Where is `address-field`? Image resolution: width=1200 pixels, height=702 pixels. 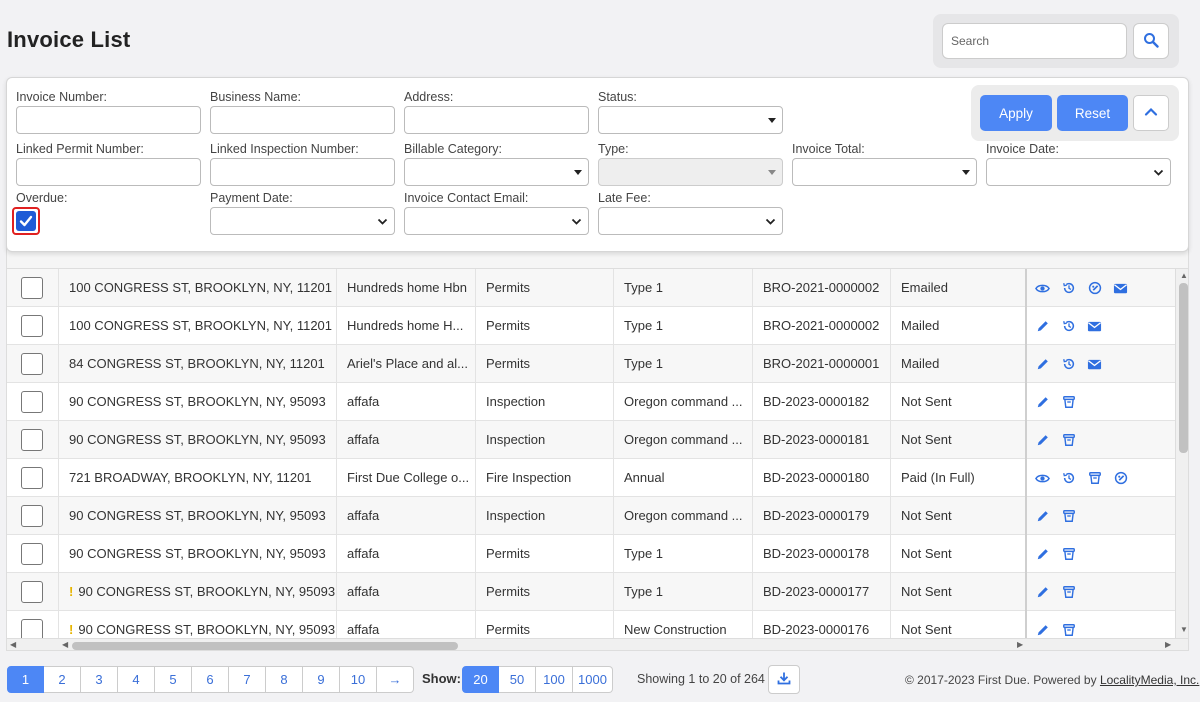 address-field is located at coordinates (496, 120).